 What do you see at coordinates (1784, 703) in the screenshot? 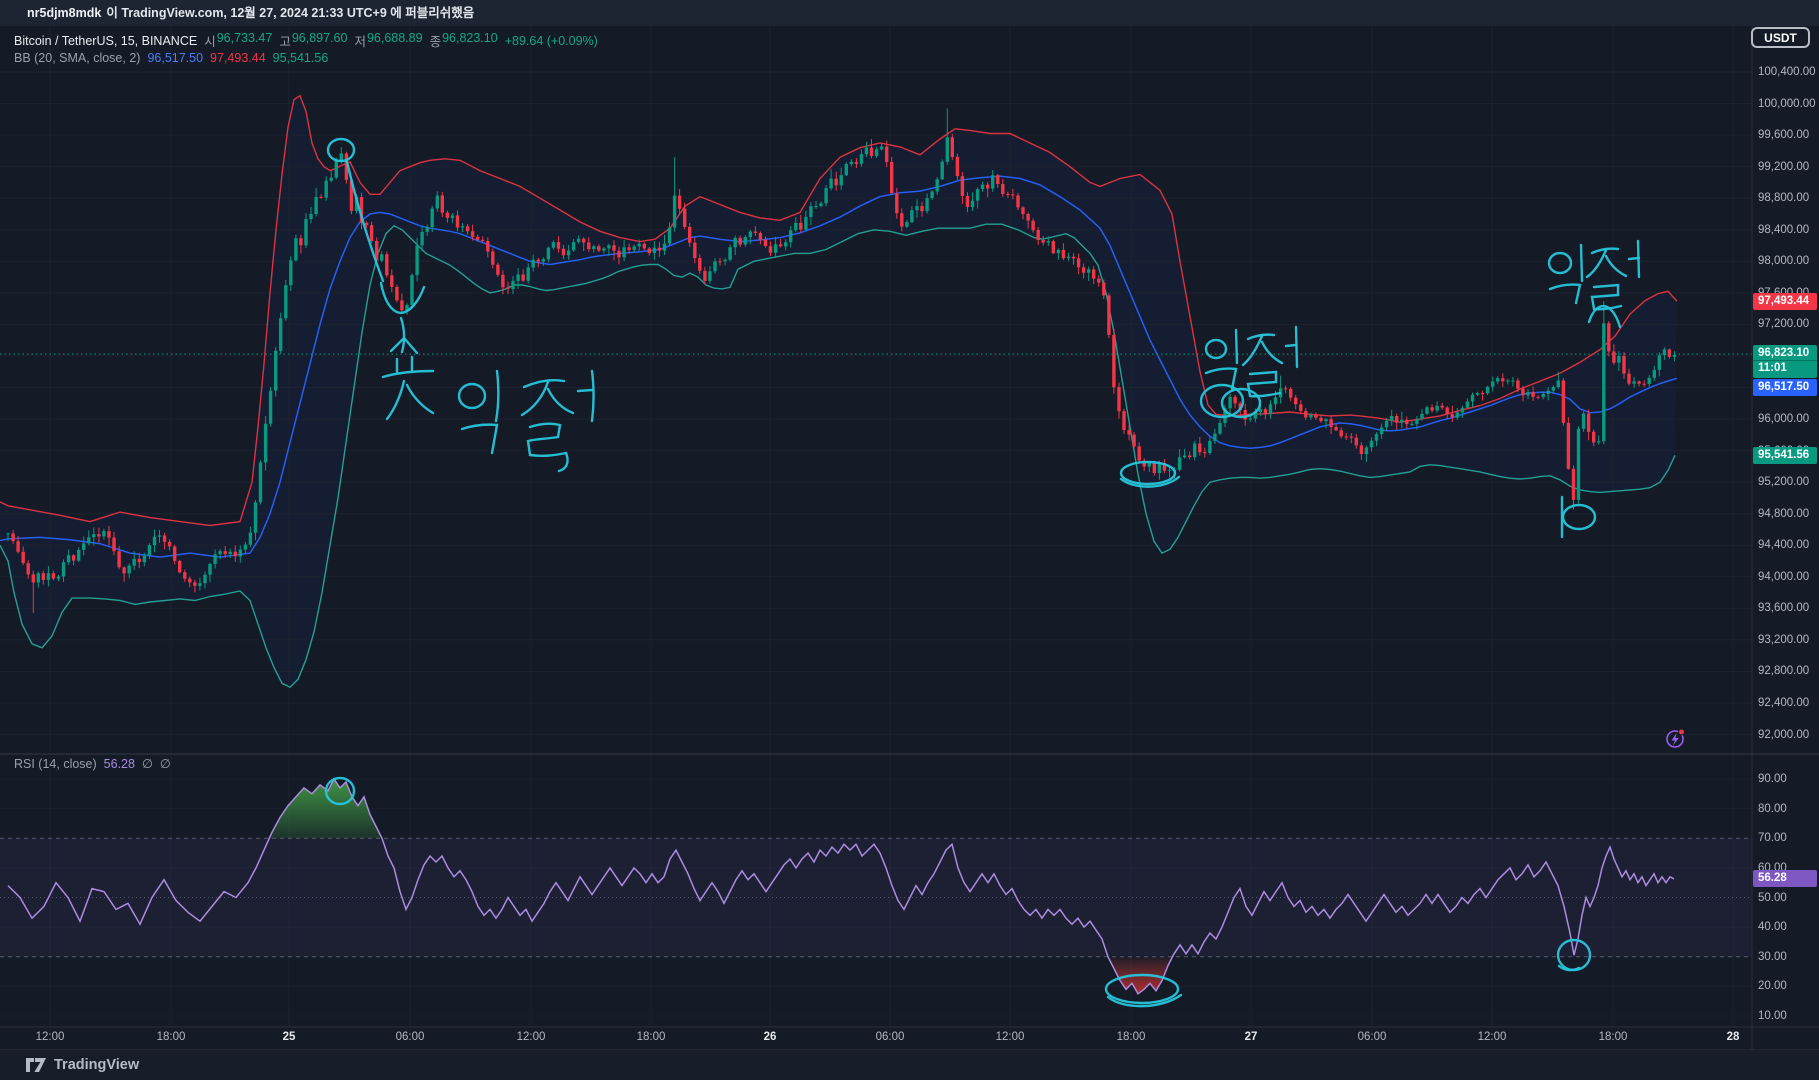
I see `price-tick-label: 92,400.00` at bounding box center [1784, 703].